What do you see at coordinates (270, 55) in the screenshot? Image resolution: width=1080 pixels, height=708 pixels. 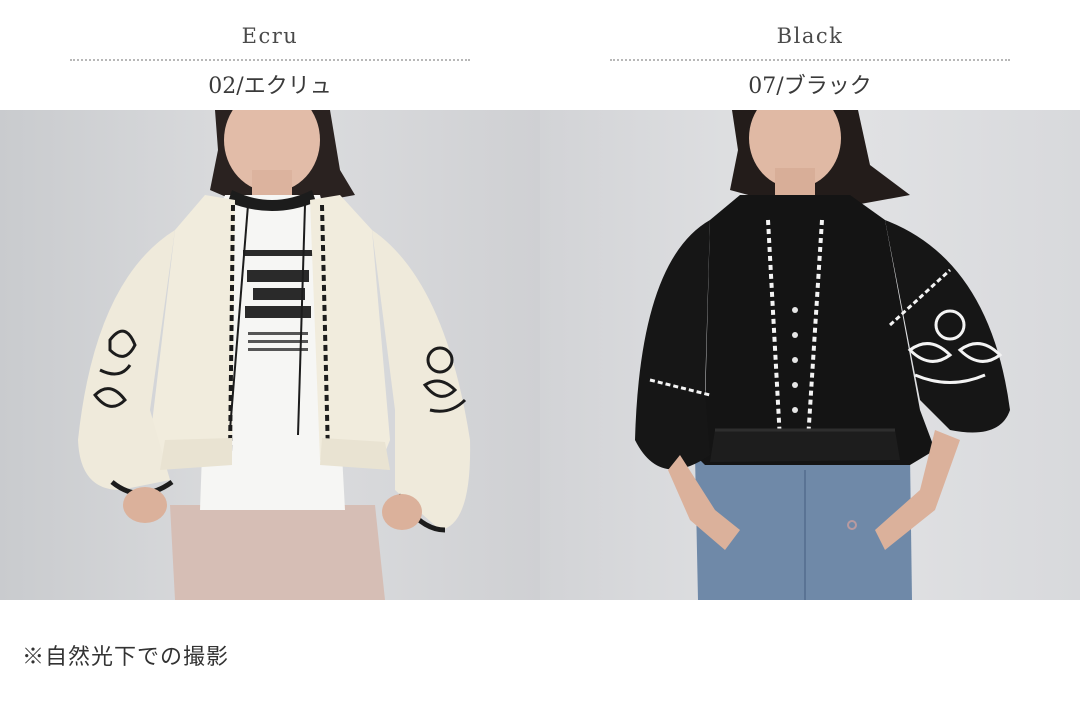 I see `variant-header-ecru: Ecru 02/エクリュ` at bounding box center [270, 55].